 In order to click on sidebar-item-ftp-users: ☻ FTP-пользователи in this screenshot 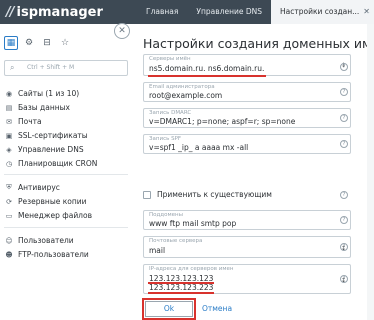, I will do `click(66, 254)`.